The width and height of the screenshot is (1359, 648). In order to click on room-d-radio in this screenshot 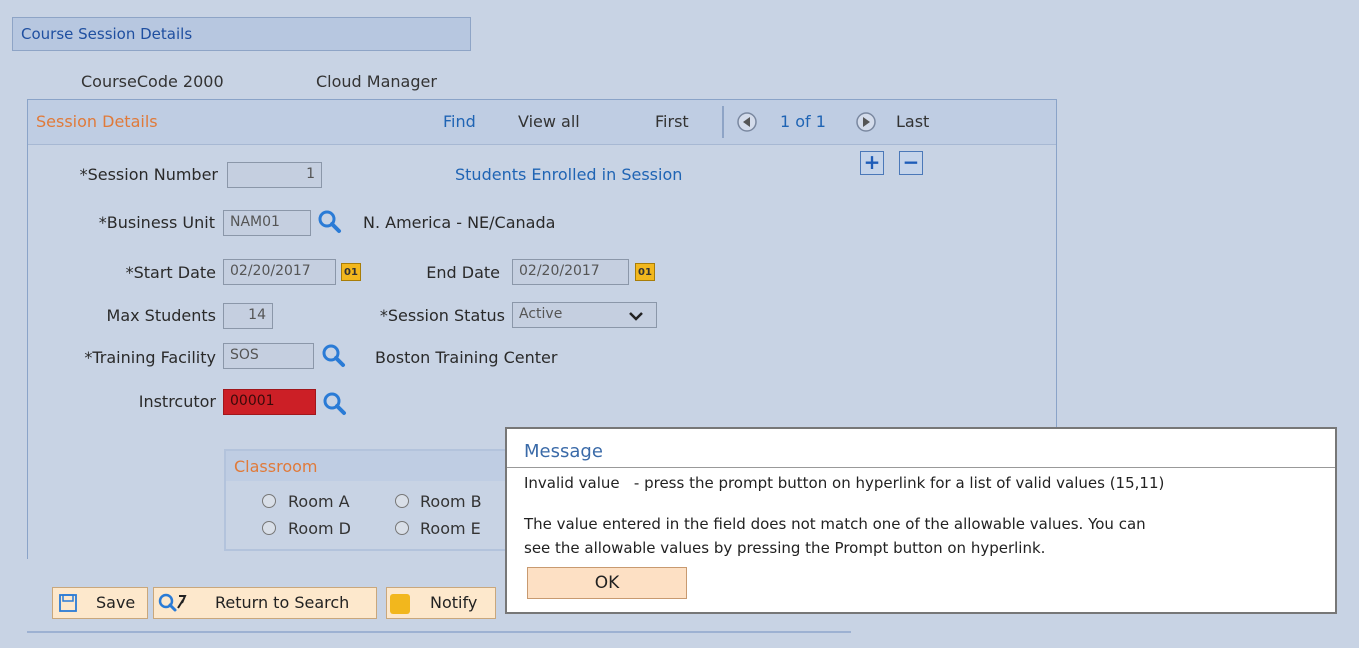, I will do `click(269, 528)`.